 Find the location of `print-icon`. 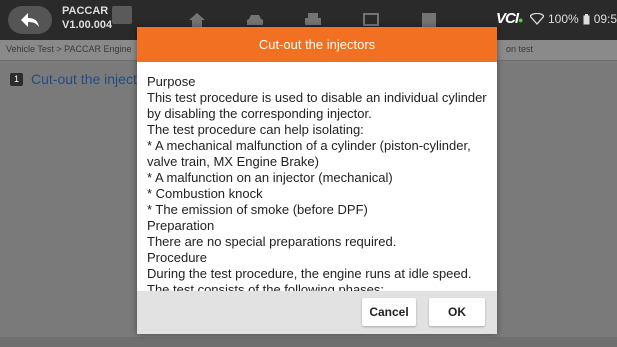

print-icon is located at coordinates (313, 20).